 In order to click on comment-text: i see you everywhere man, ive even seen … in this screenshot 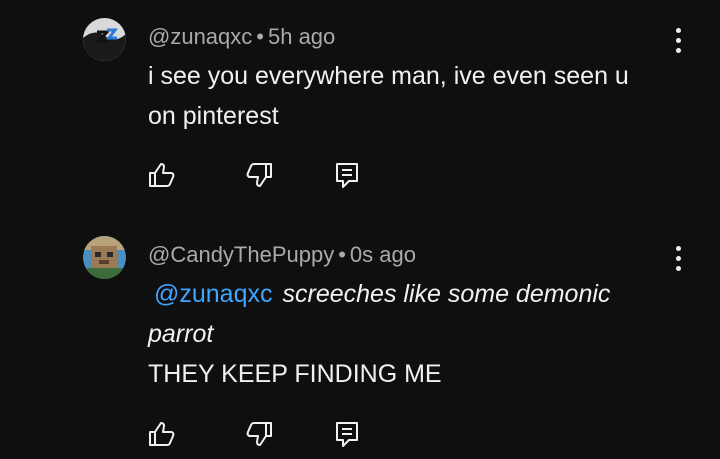, I will do `click(418, 96)`.